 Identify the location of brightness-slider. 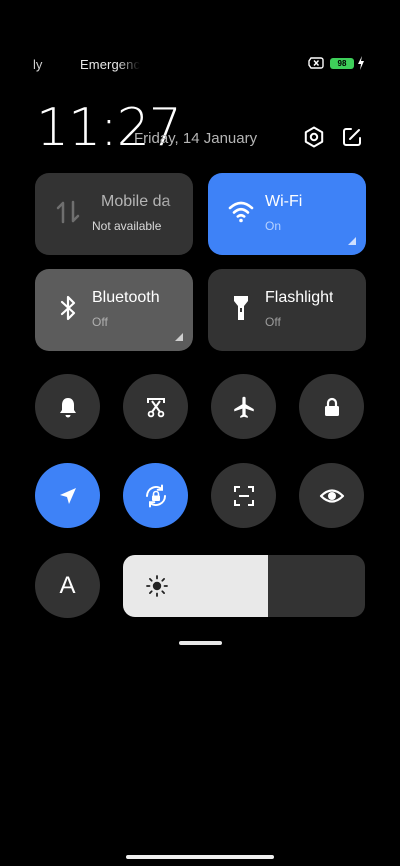
(244, 586).